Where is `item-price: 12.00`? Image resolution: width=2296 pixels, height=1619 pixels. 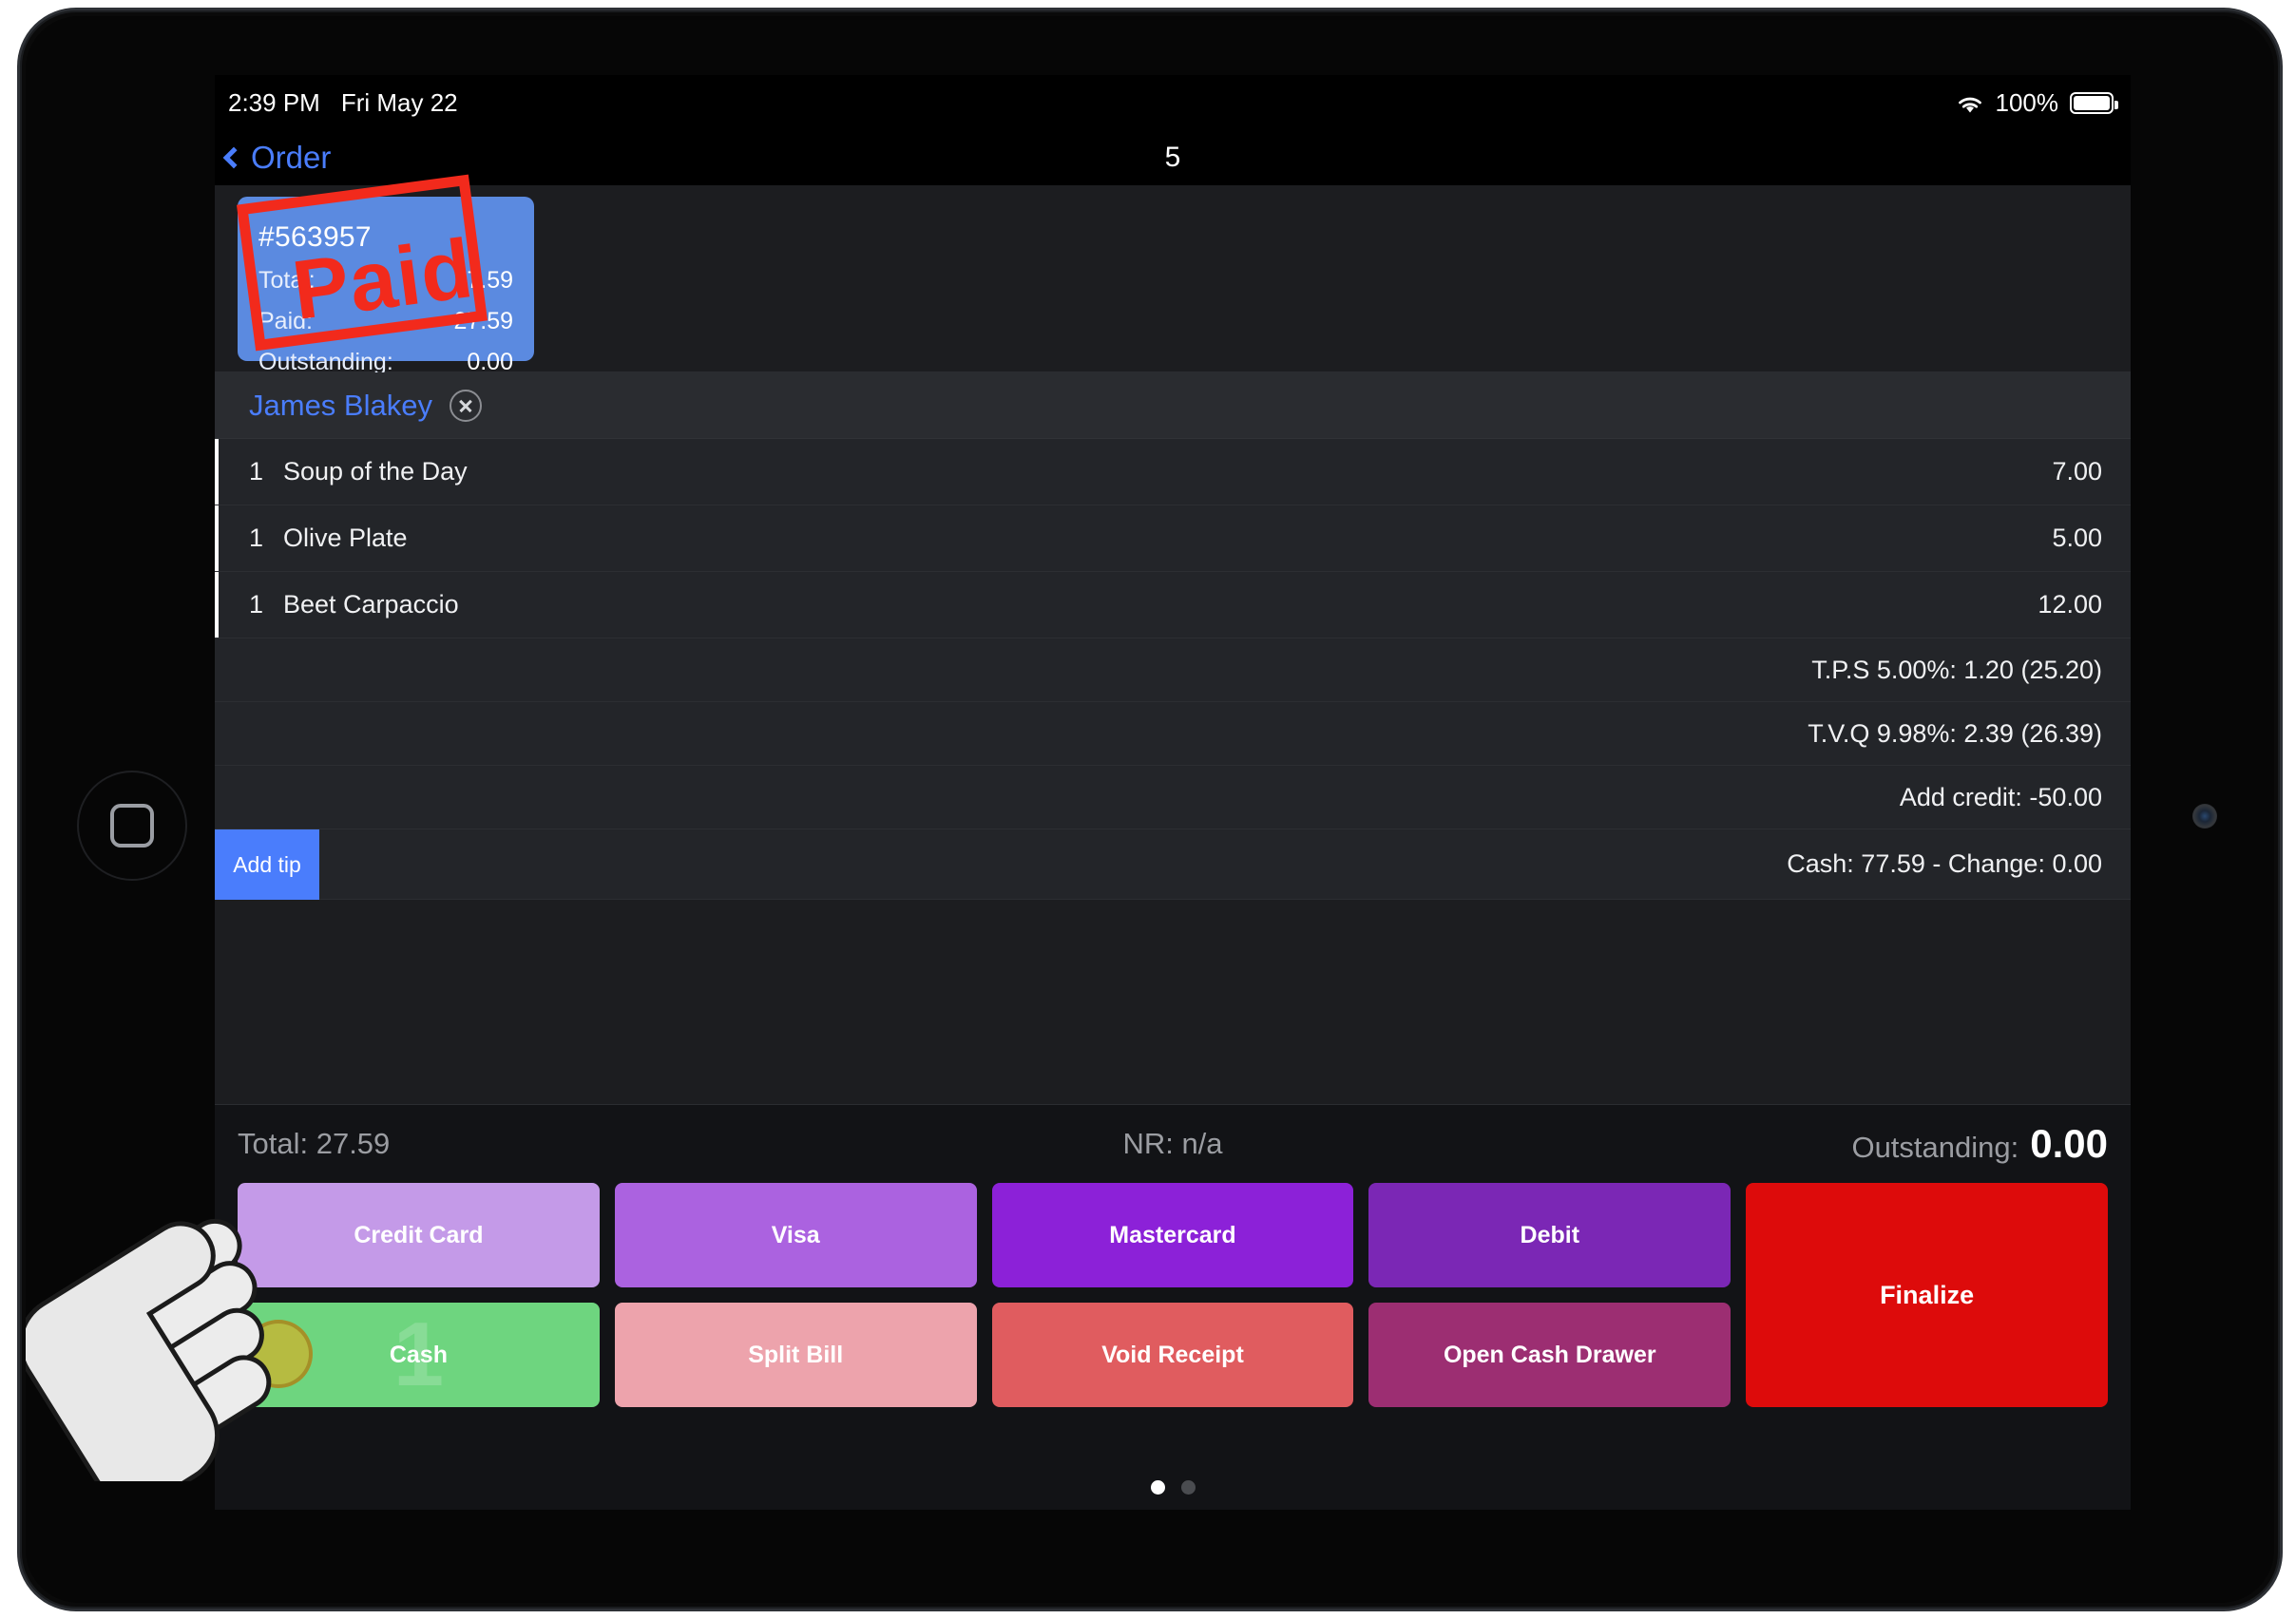 item-price: 12.00 is located at coordinates (2070, 604).